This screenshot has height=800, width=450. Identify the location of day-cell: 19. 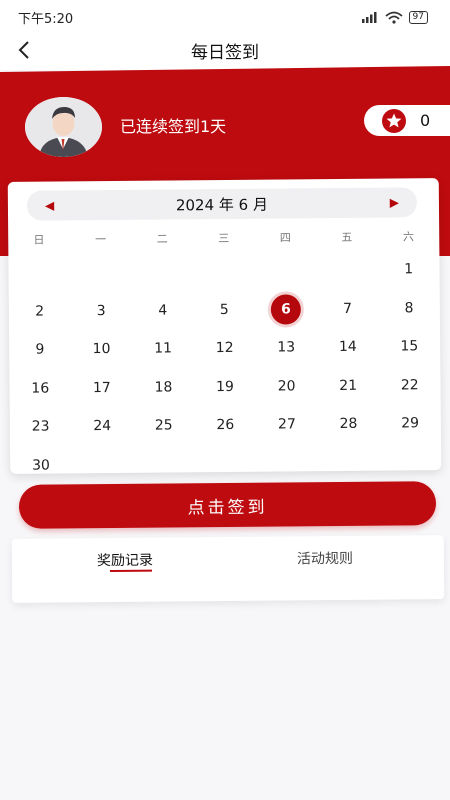
(225, 386).